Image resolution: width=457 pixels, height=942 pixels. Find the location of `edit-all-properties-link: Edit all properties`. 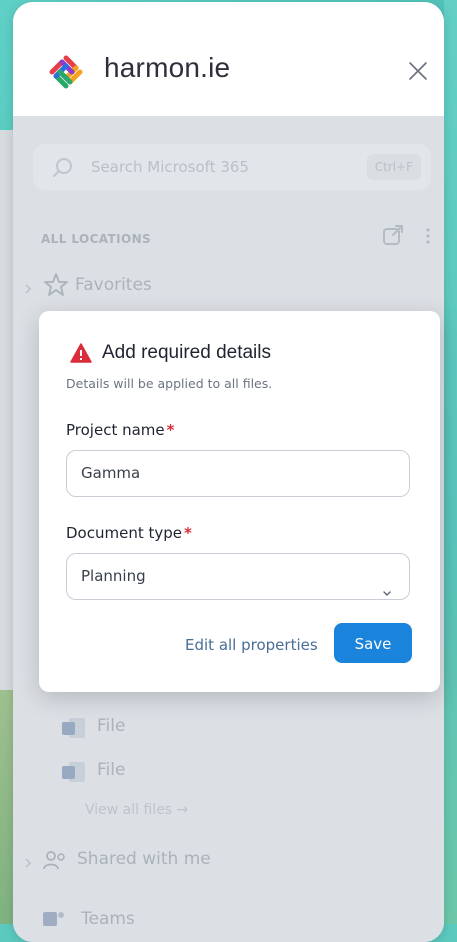

edit-all-properties-link: Edit all properties is located at coordinates (251, 645).